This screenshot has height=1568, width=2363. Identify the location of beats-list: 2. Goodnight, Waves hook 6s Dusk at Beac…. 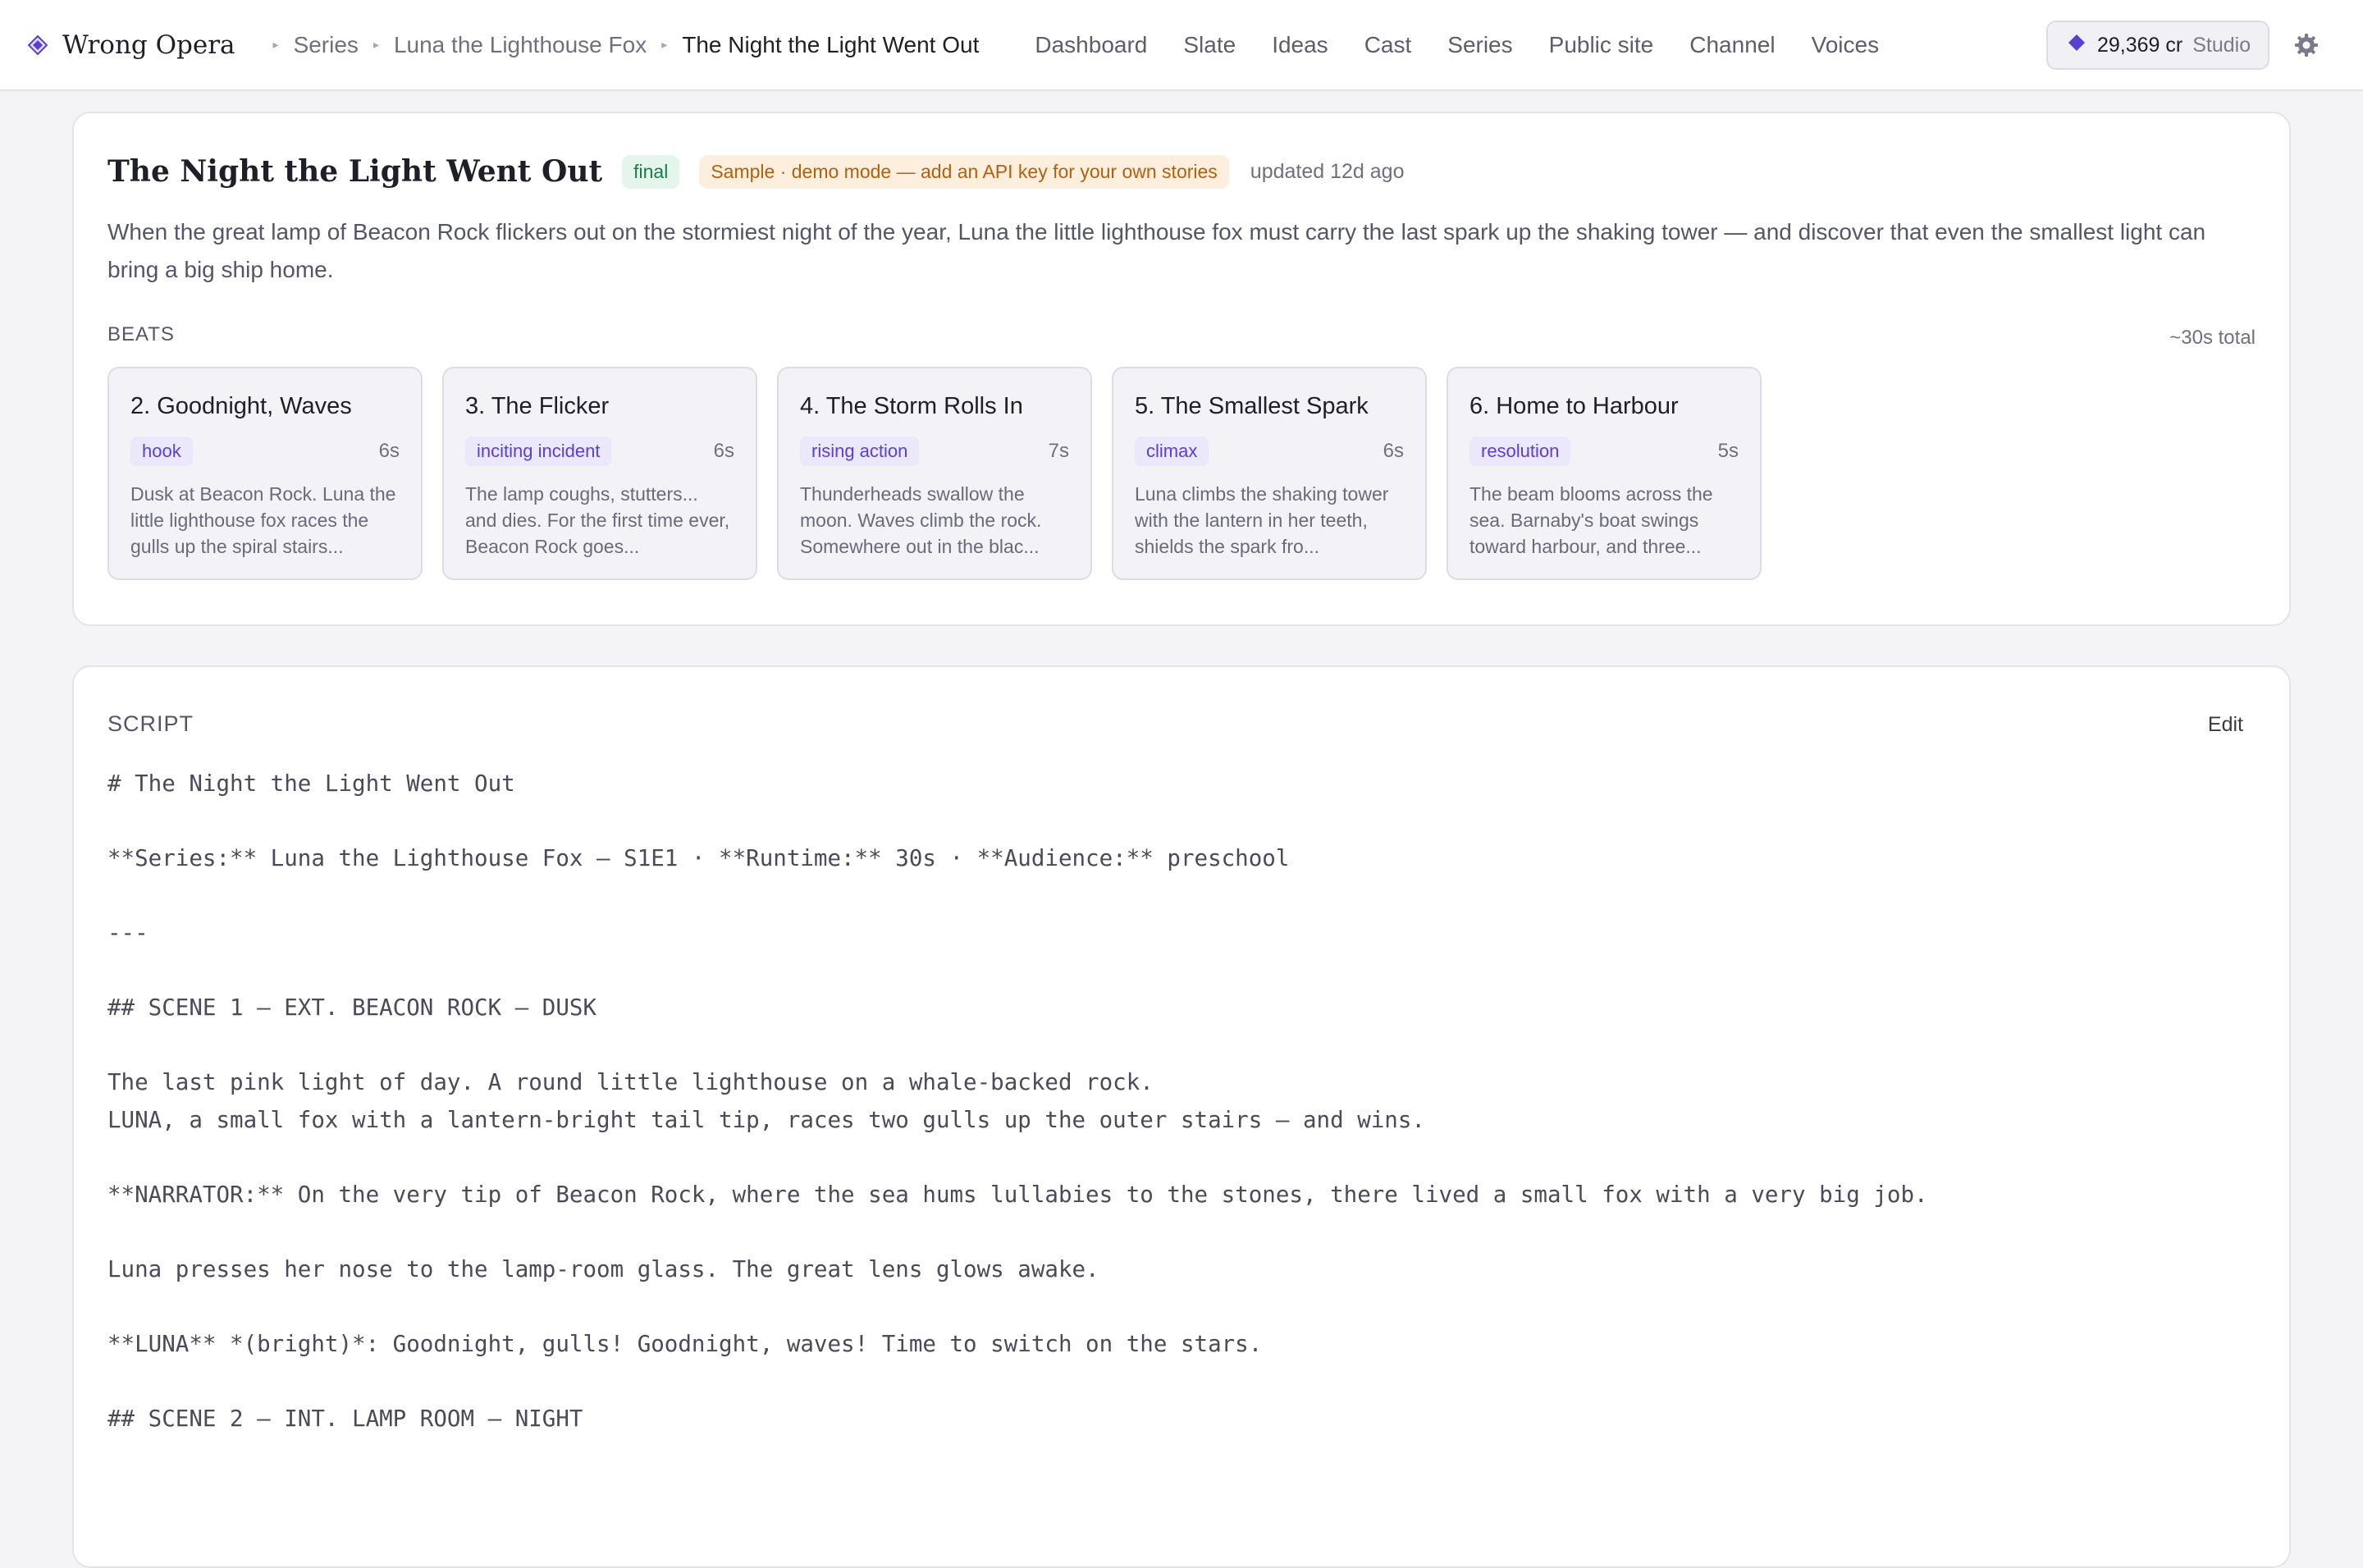
(944, 473).